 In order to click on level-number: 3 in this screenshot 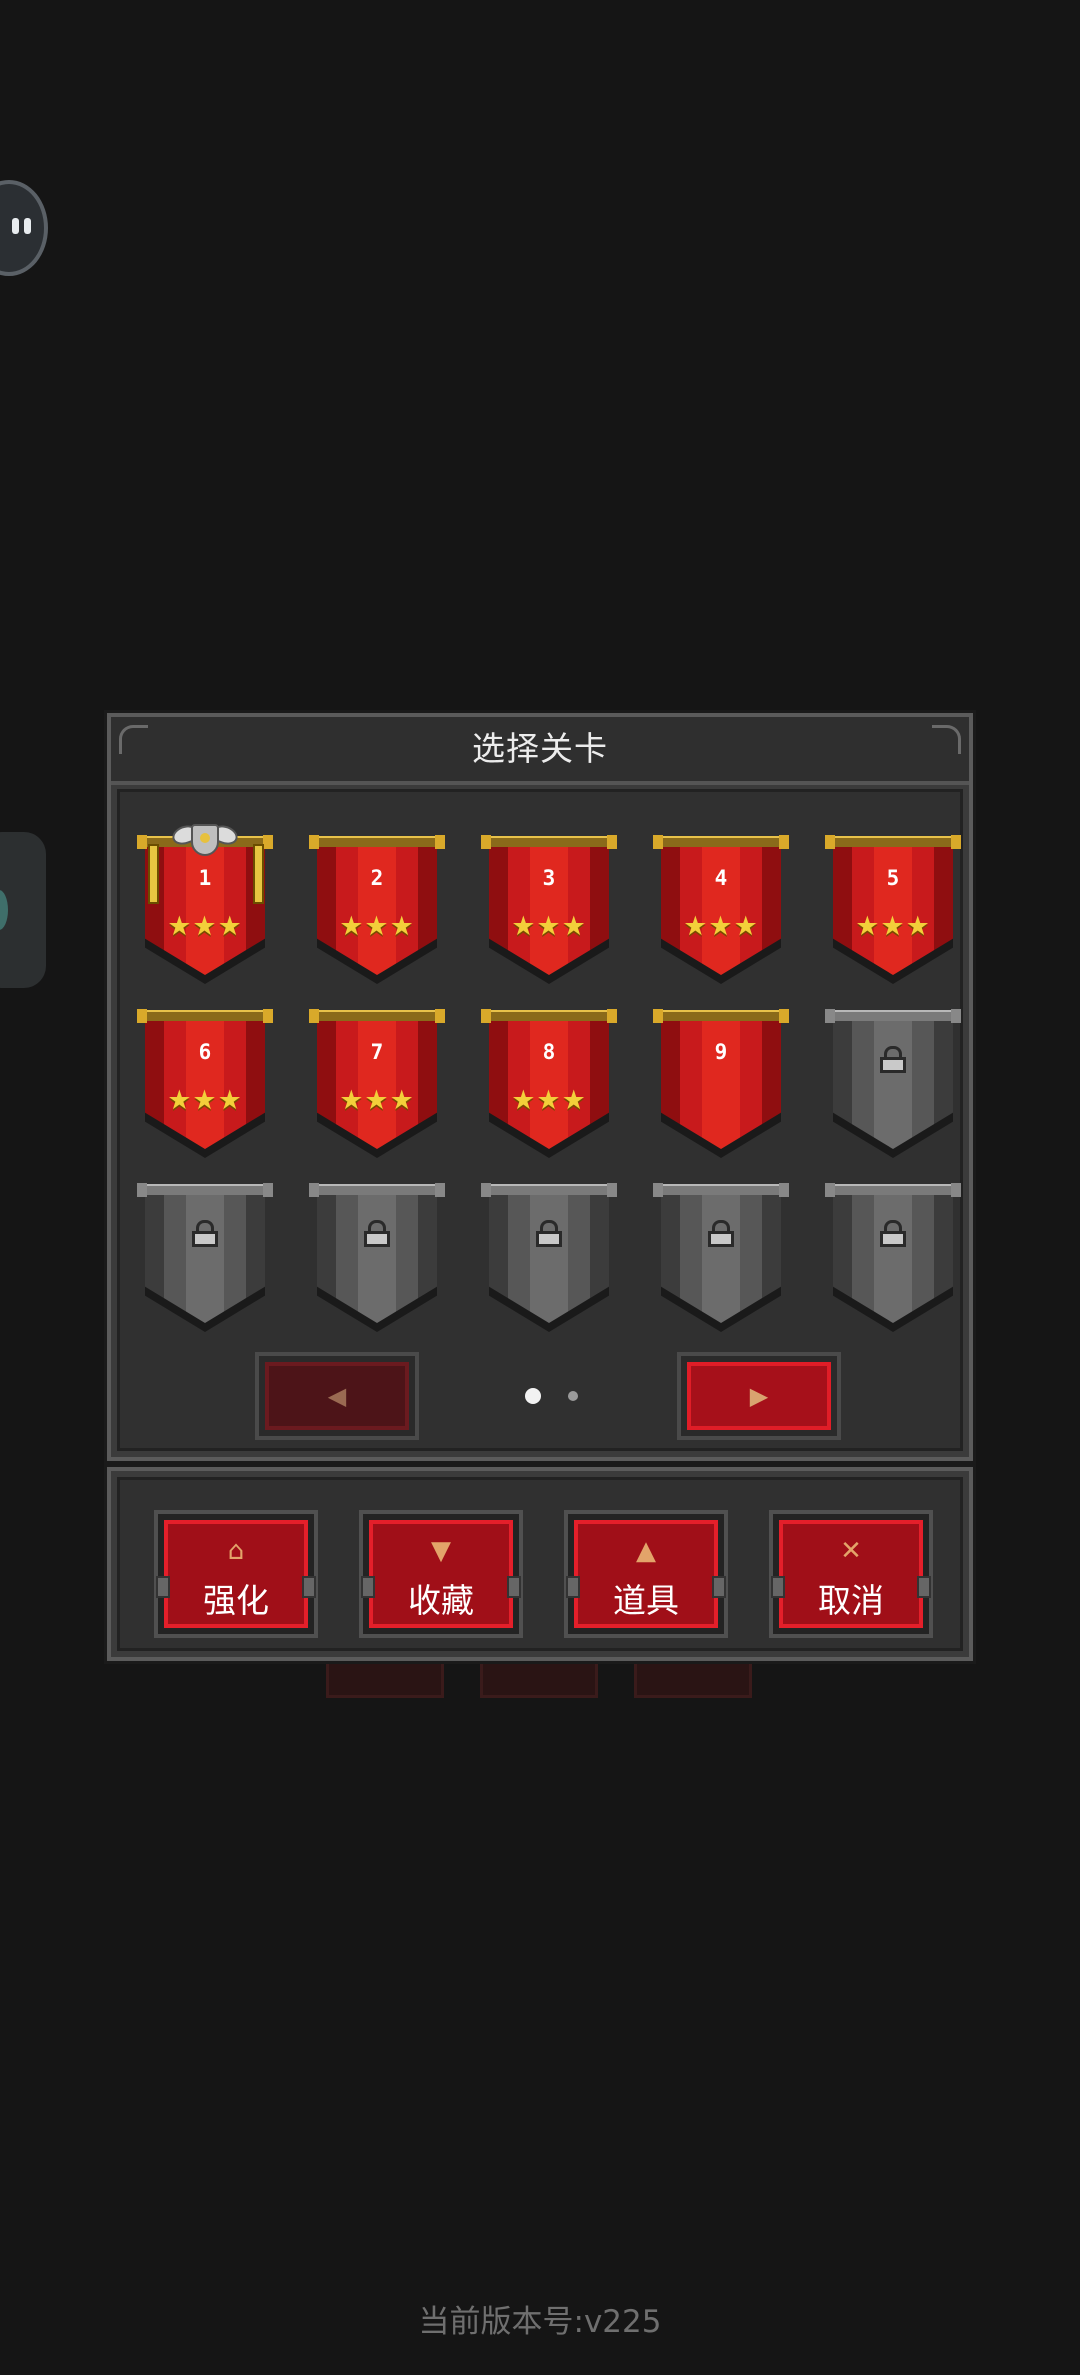, I will do `click(549, 878)`.